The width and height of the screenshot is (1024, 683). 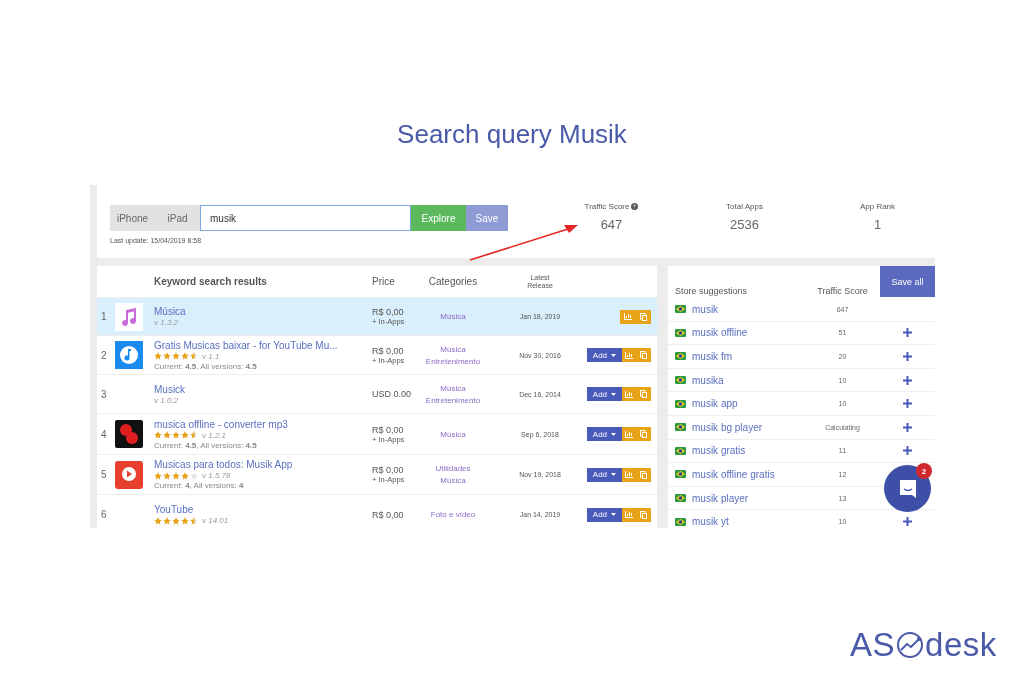 What do you see at coordinates (263, 424) in the screenshot?
I see `app-name-link: musica offline - converter mp3` at bounding box center [263, 424].